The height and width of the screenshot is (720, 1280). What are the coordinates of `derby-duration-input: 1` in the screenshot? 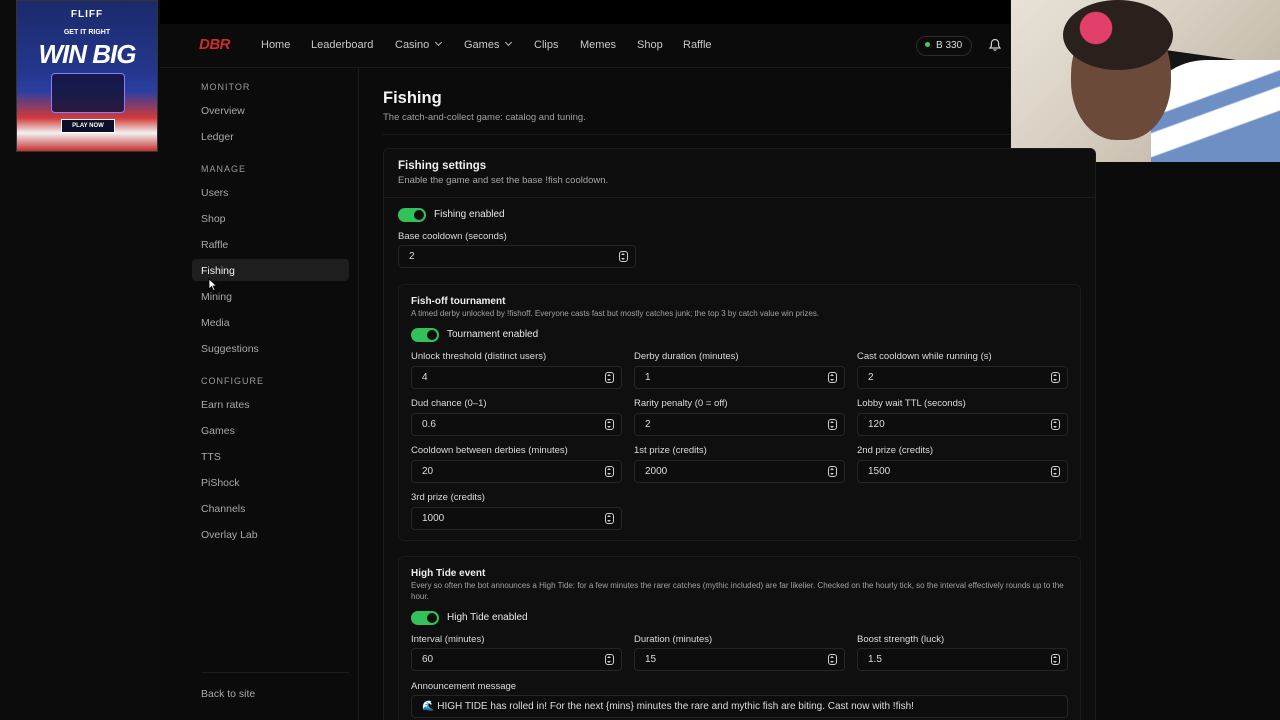 It's located at (739, 377).